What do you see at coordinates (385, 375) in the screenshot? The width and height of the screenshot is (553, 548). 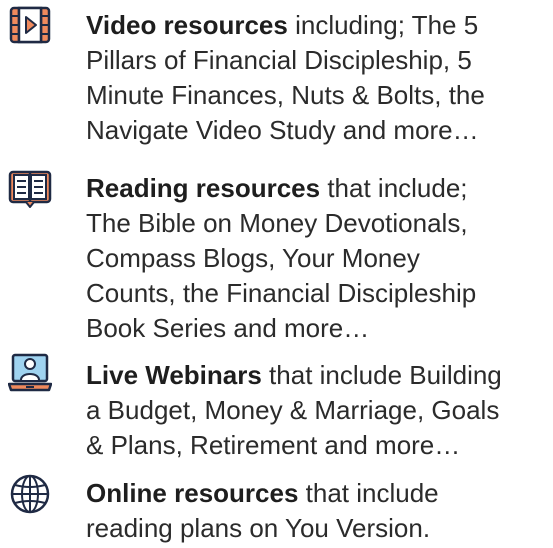 I see `resource-line: that include Building` at bounding box center [385, 375].